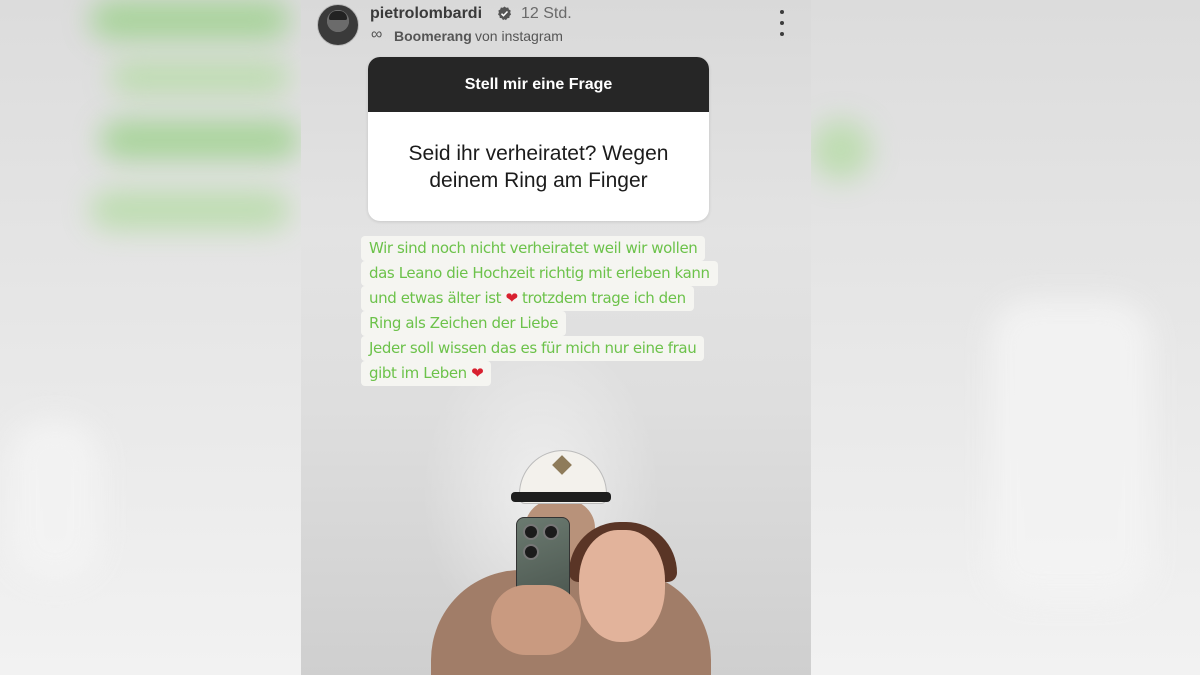  Describe the element at coordinates (338, 25) in the screenshot. I see `avatar` at that location.